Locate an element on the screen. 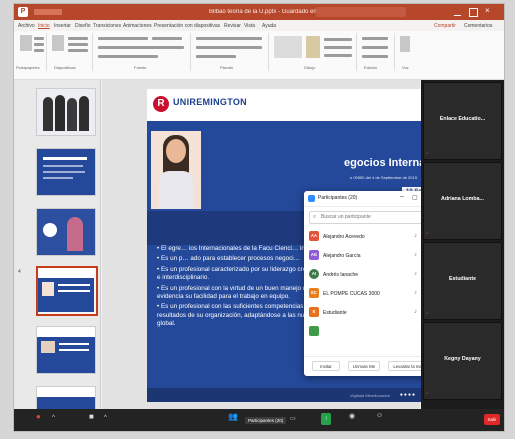  invite-button: Invitar is located at coordinates (326, 366).